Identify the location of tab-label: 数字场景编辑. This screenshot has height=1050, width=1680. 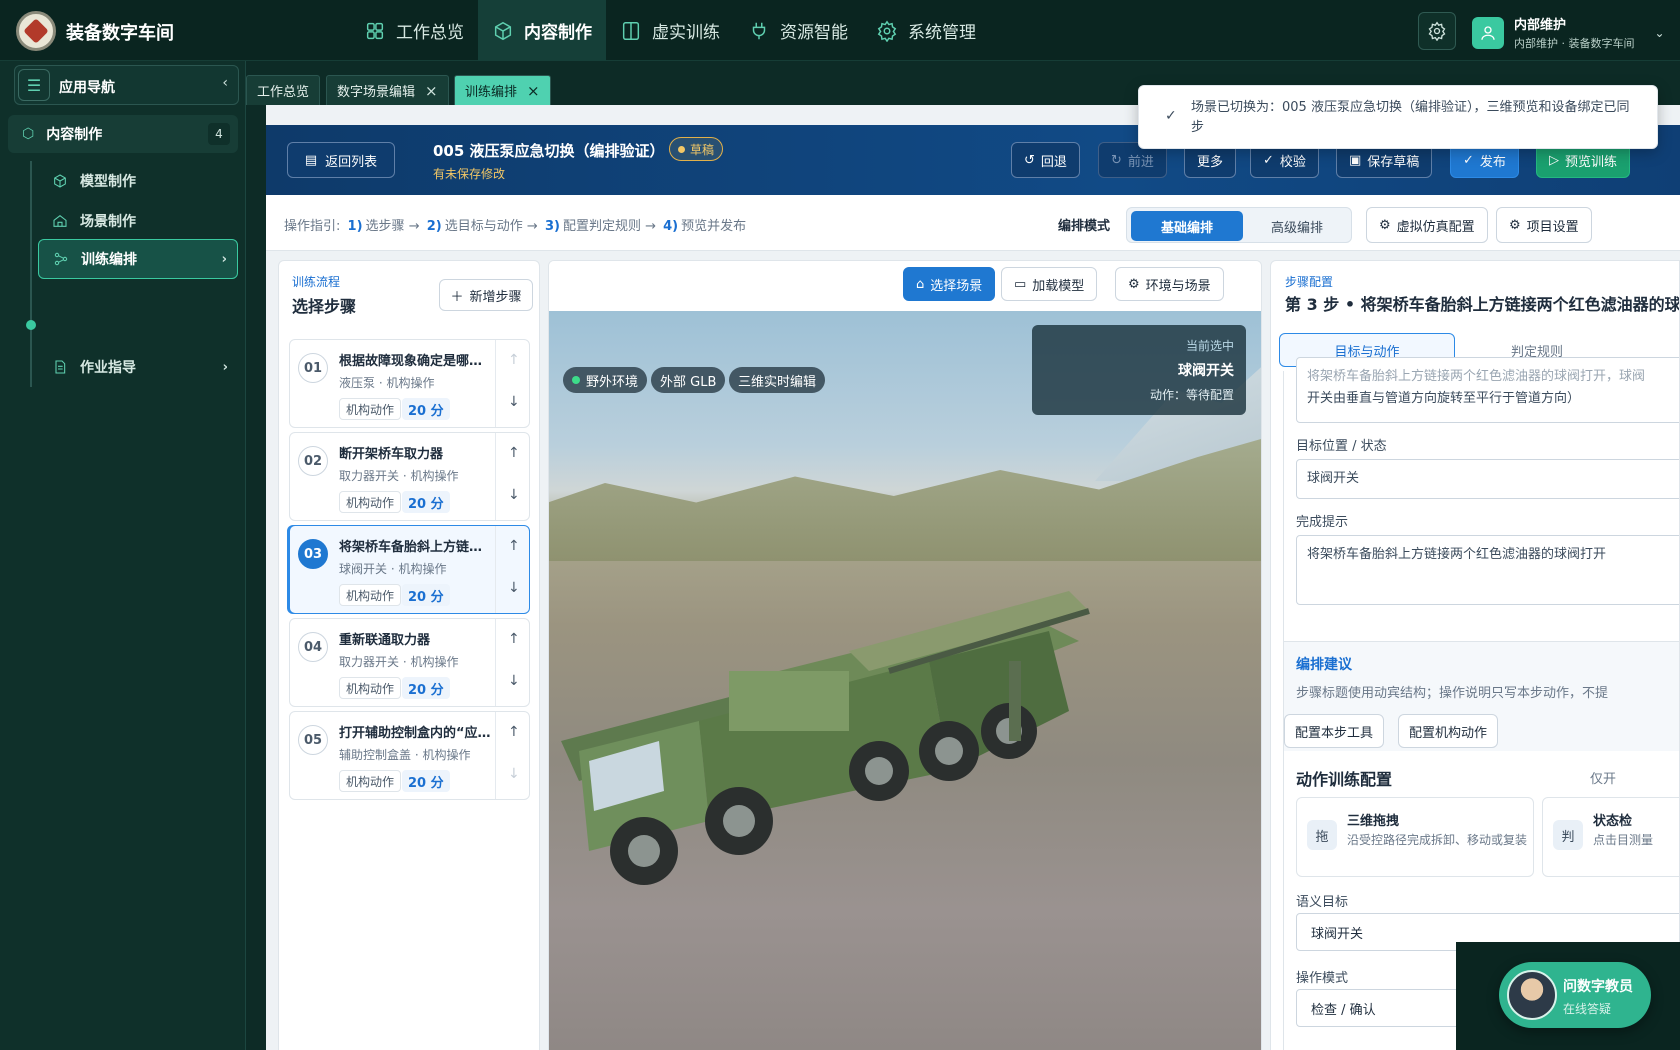
(376, 92).